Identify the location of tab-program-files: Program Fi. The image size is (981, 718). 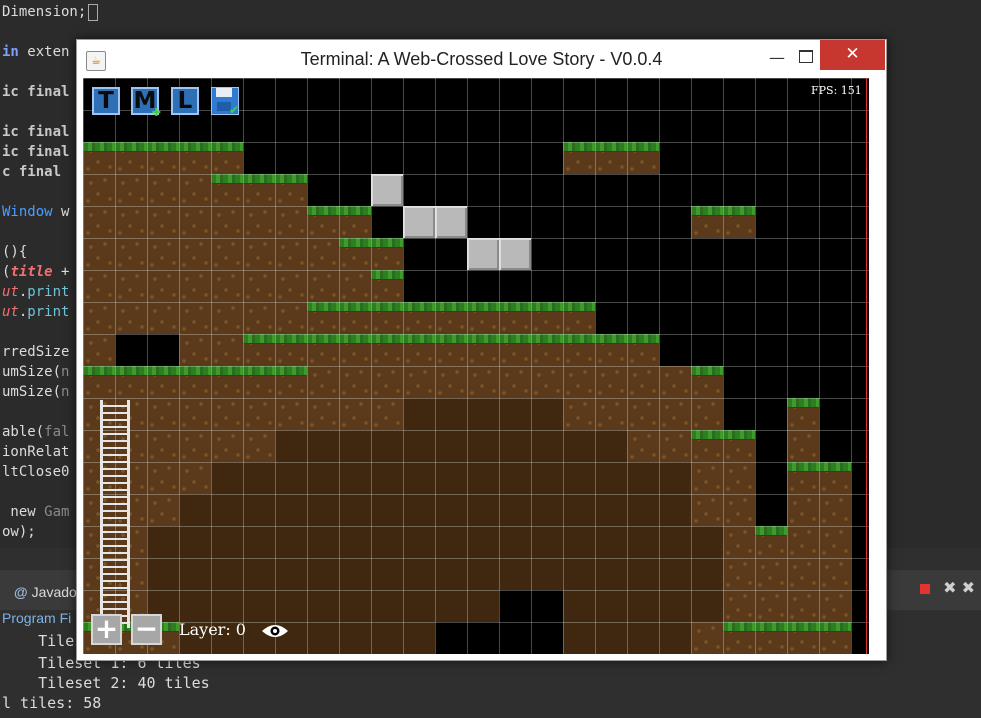
(36, 618).